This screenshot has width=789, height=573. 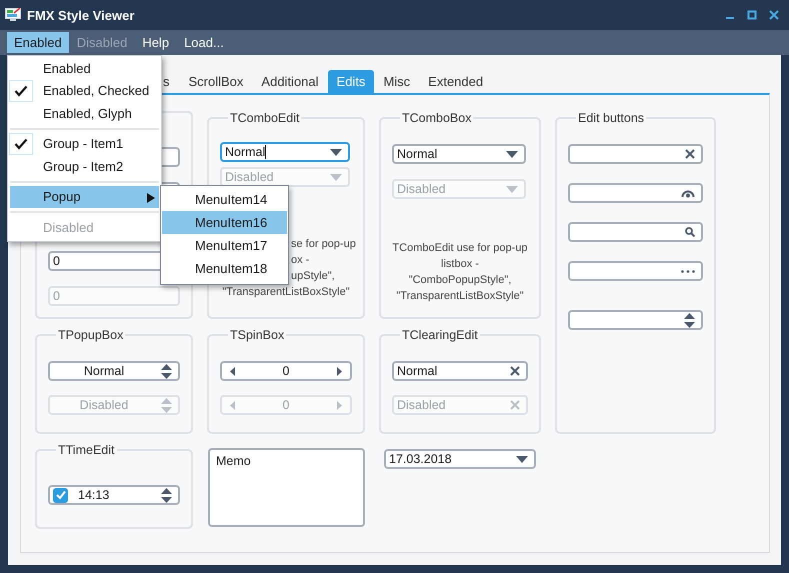 I want to click on menu-item: Enabled, Glyph, so click(x=84, y=113).